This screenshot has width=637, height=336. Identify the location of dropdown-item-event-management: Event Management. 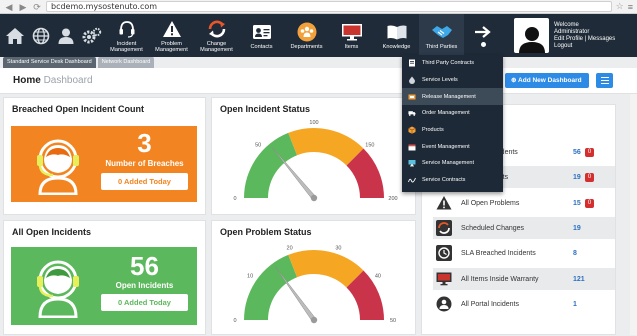
(452, 146).